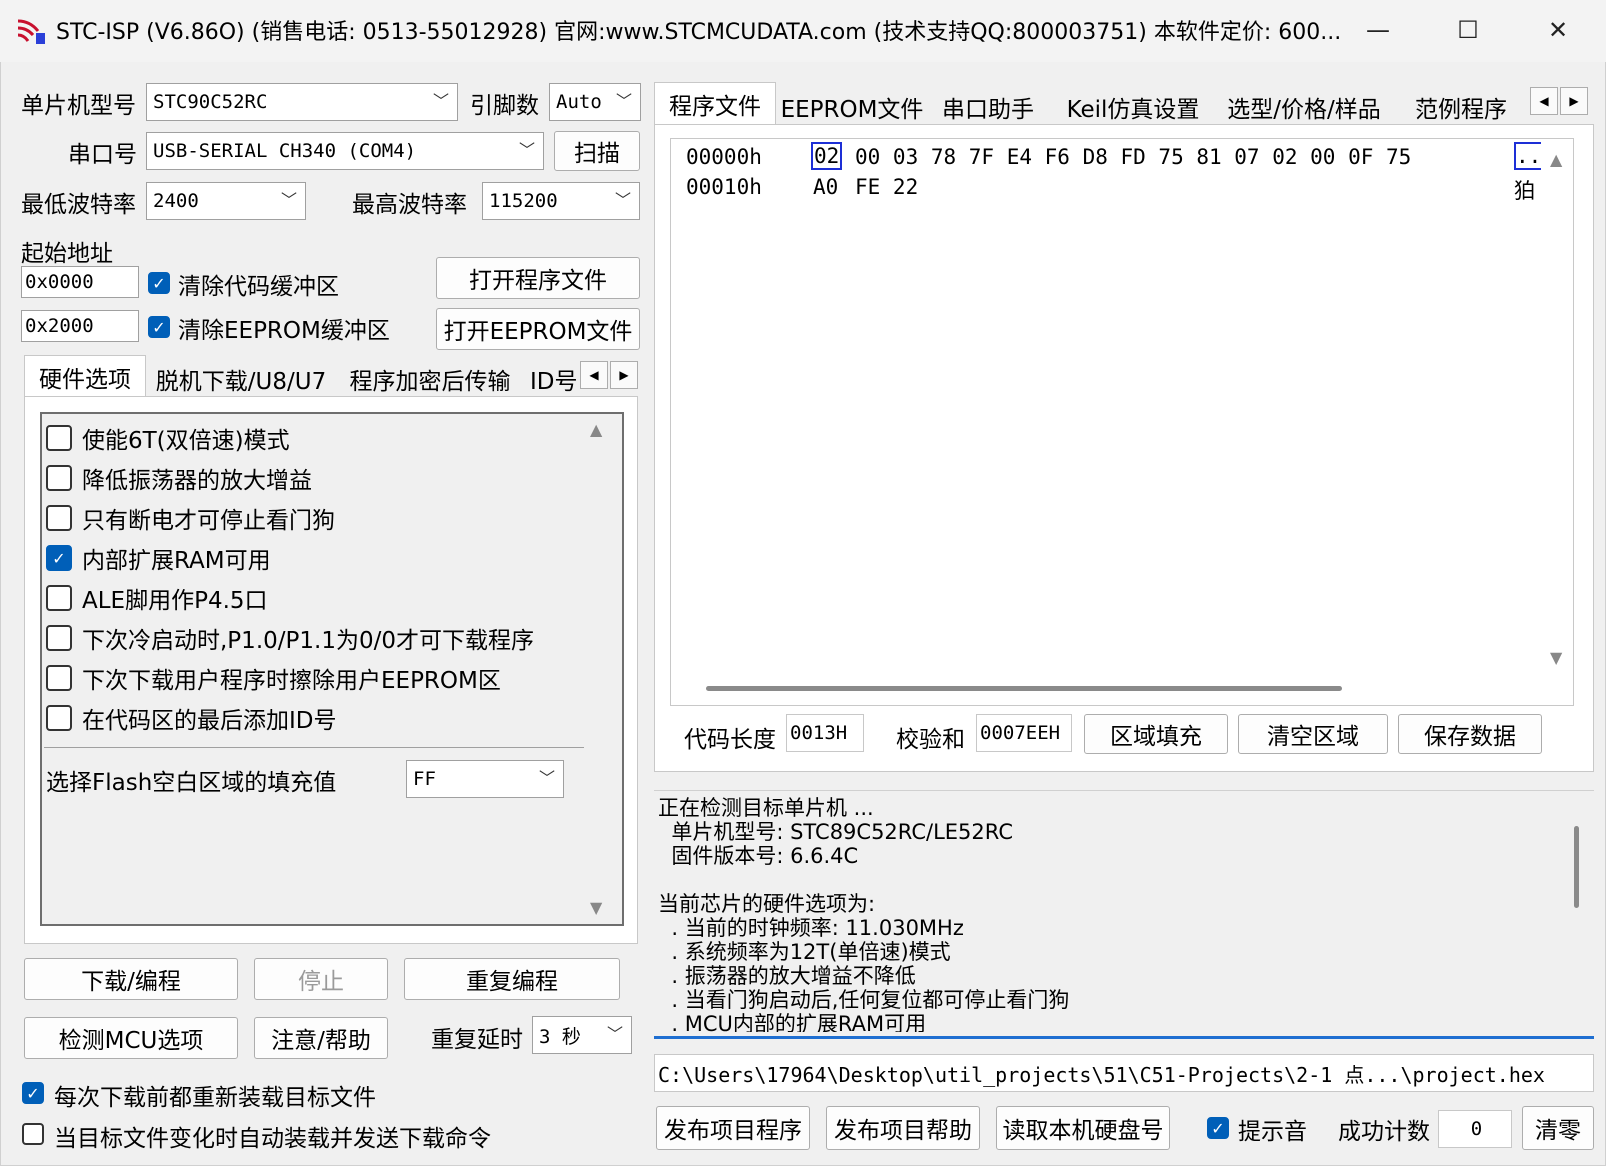  I want to click on hardware-option-checkbox: ✓, so click(59, 558).